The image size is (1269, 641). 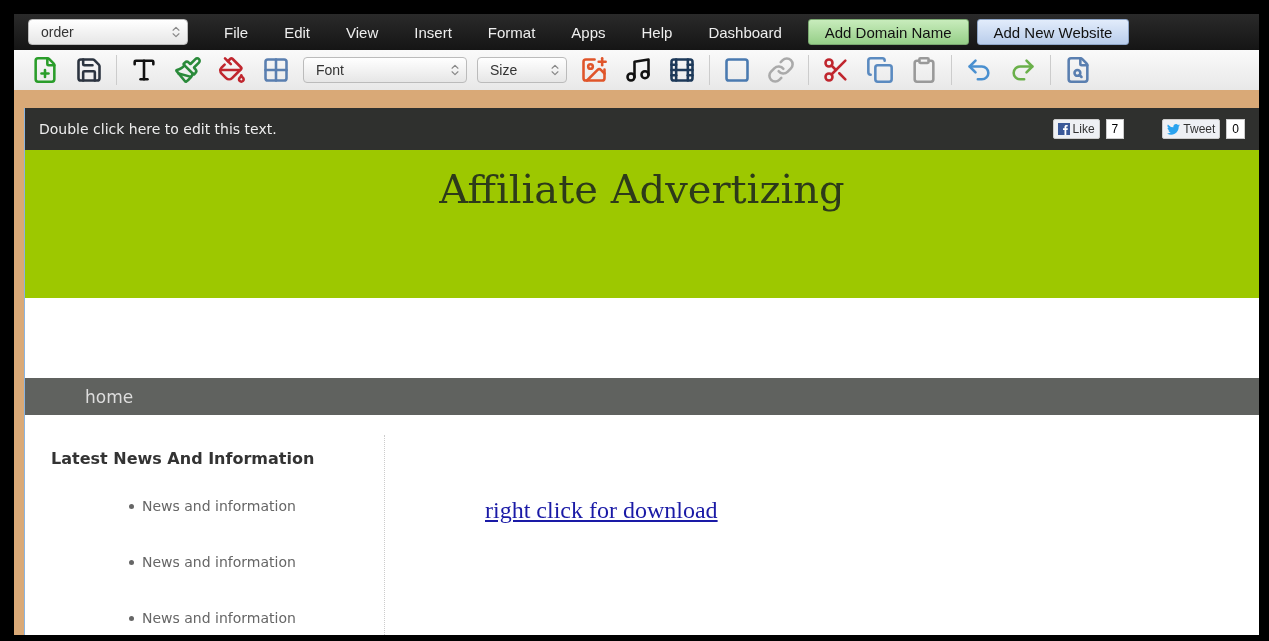 What do you see at coordinates (588, 32) in the screenshot?
I see `menu-item: Apps` at bounding box center [588, 32].